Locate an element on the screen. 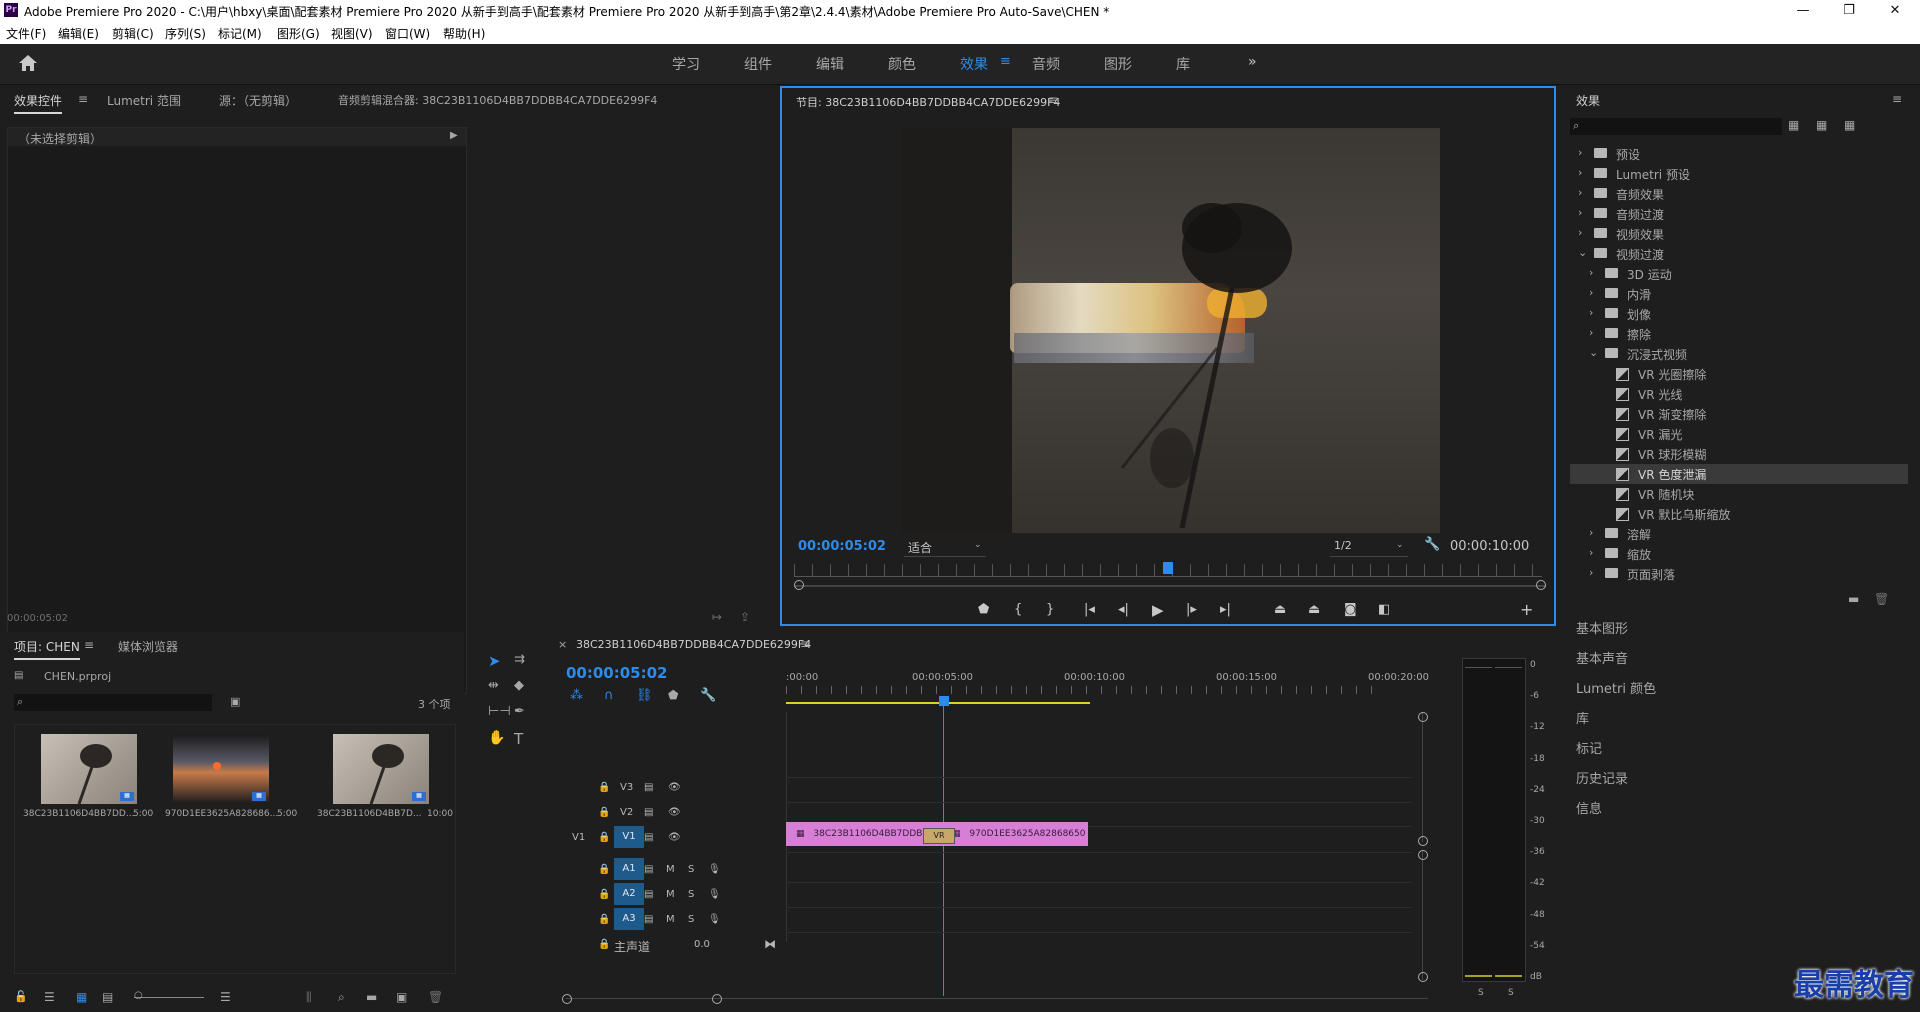 The width and height of the screenshot is (1920, 1012). effects-tree-item: › 音频过渡 is located at coordinates (1739, 214).